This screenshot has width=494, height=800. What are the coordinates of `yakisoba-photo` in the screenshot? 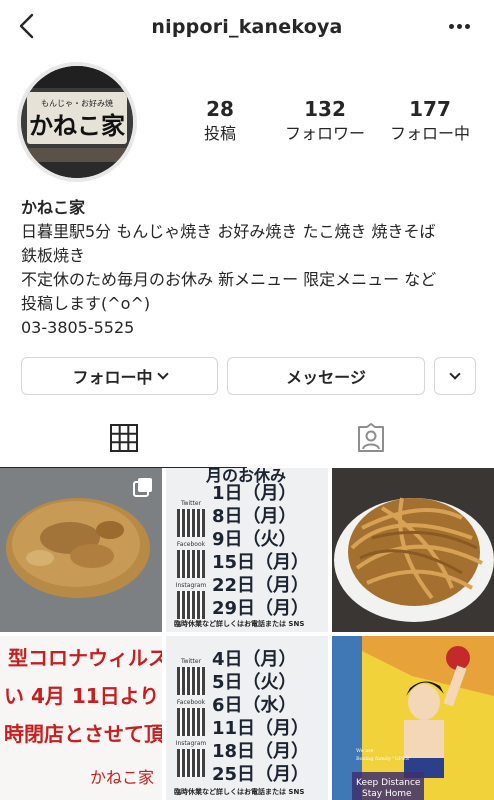 It's located at (413, 550).